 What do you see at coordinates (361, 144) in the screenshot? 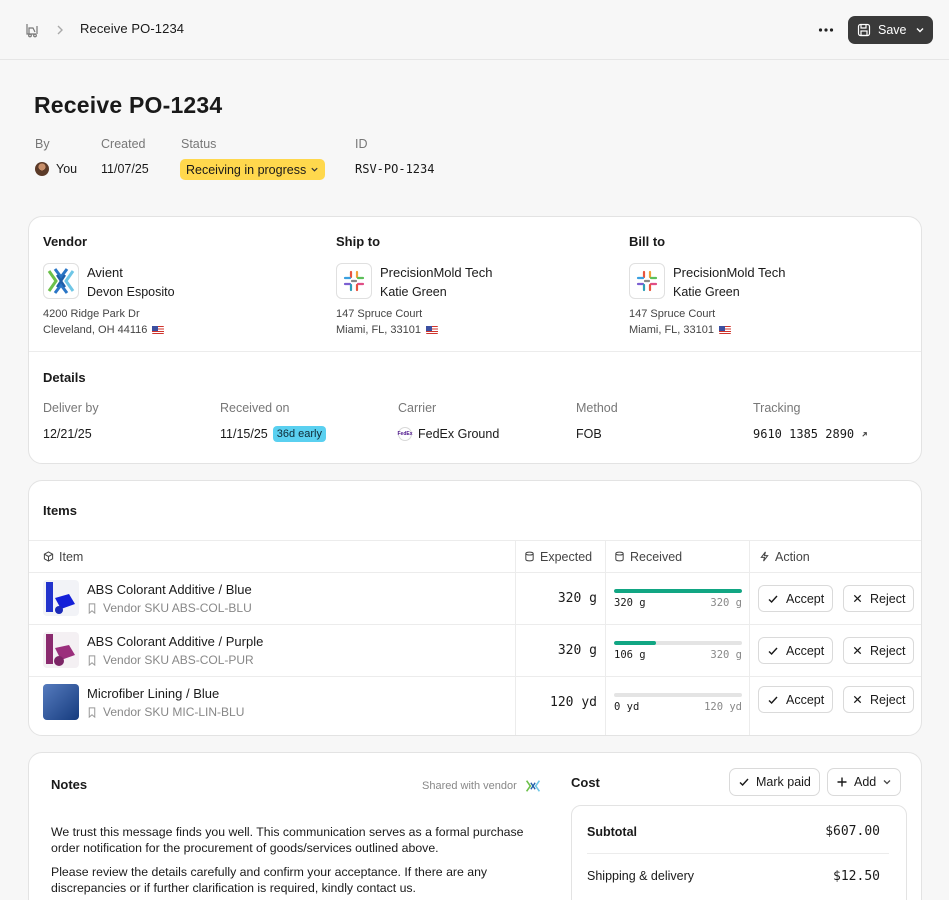
I see `id-label: ID` at bounding box center [361, 144].